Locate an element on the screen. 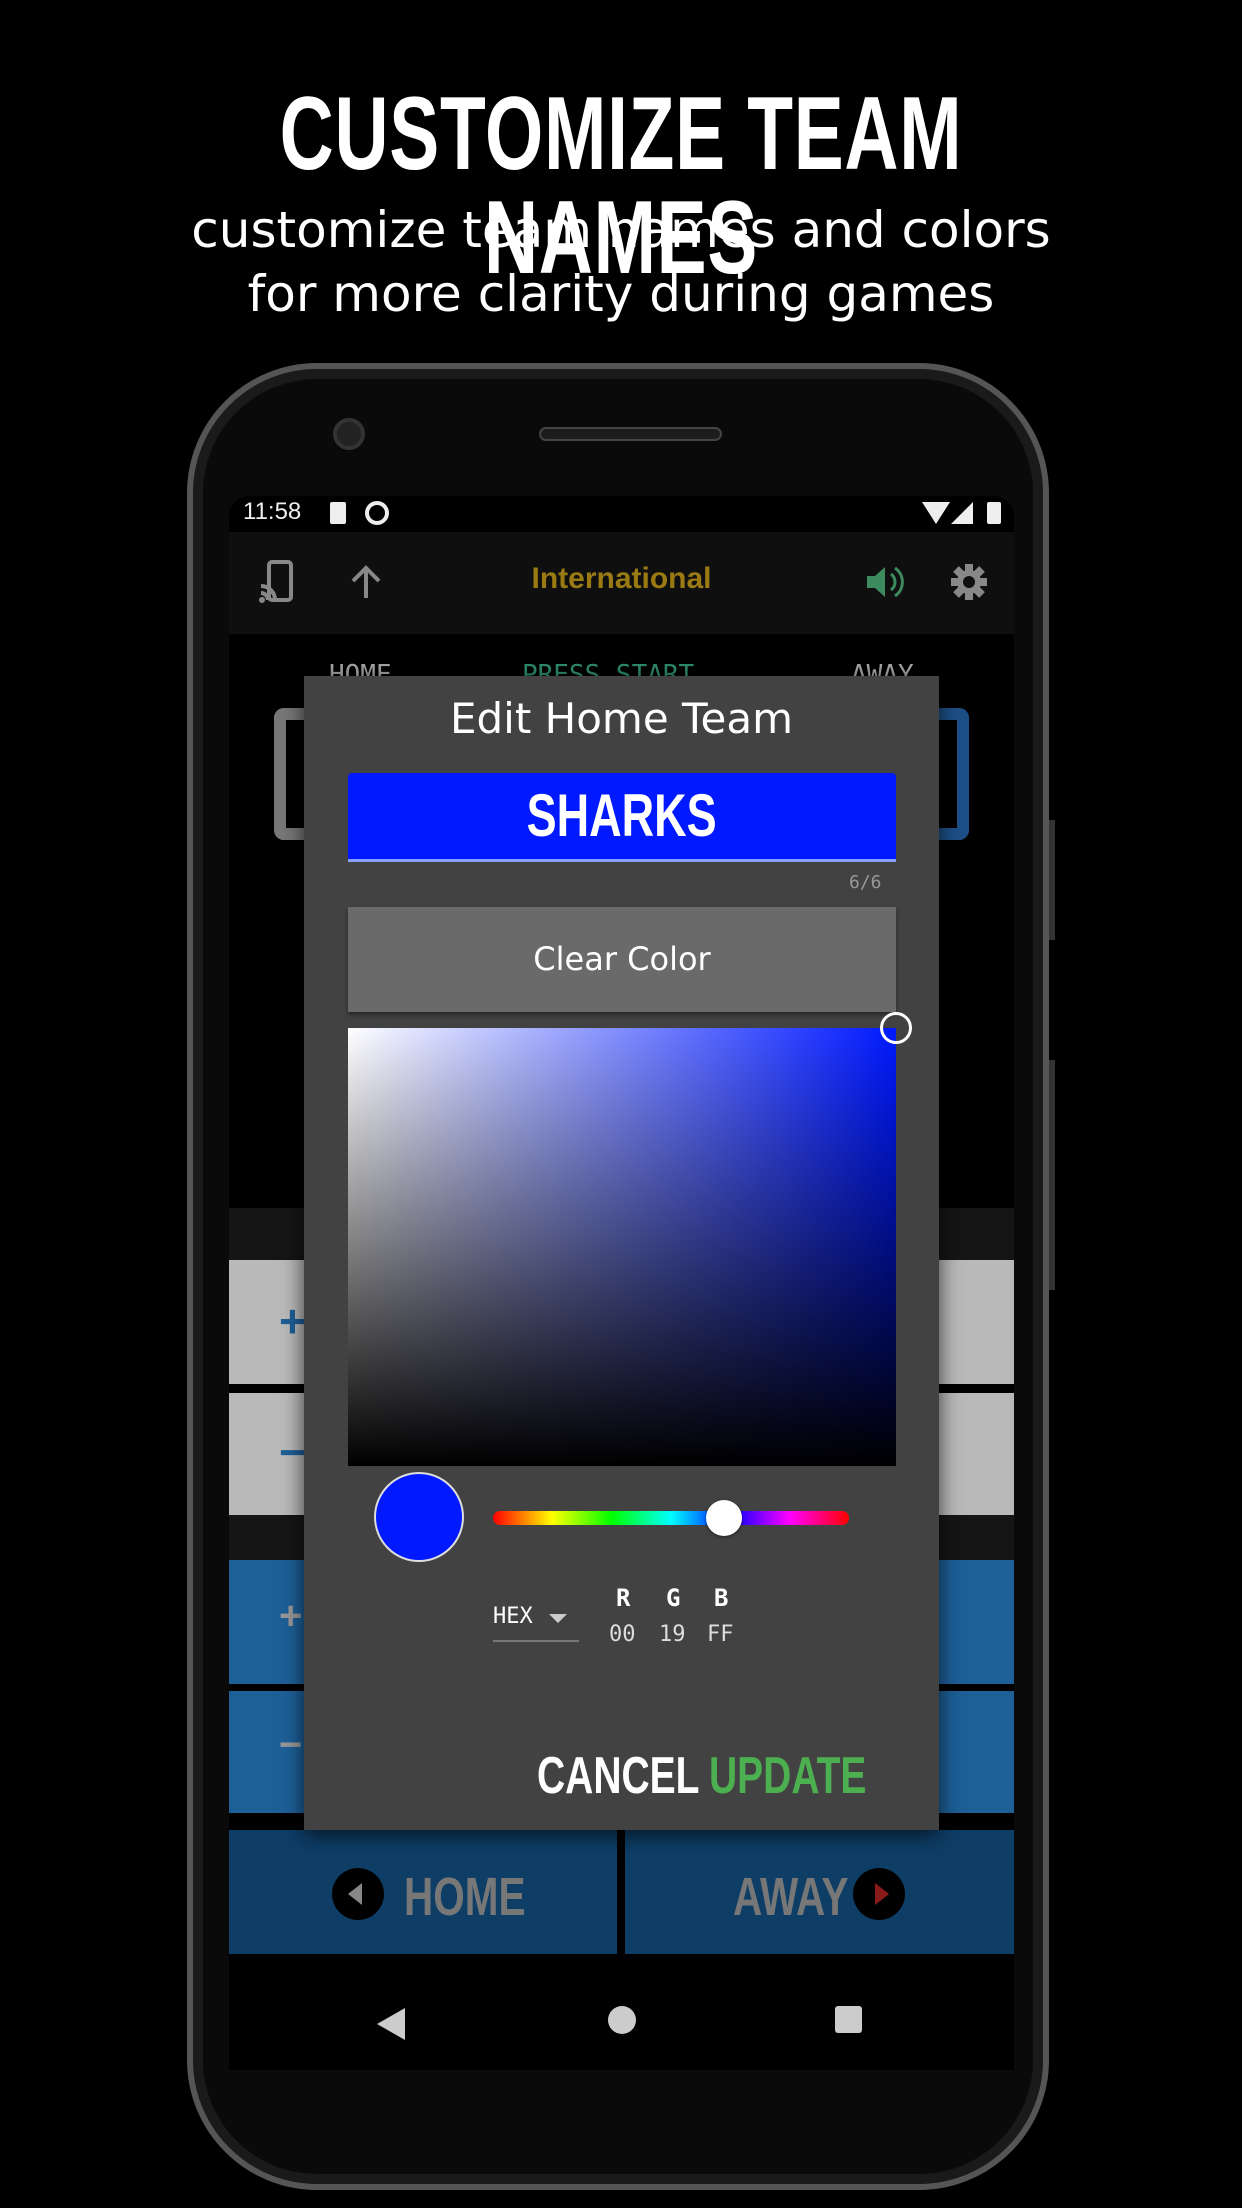  g-label: G is located at coordinates (673, 1598).